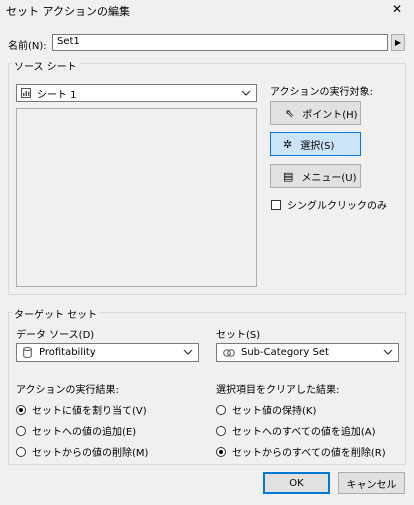  What do you see at coordinates (296, 483) in the screenshot?
I see `ok-button: OK` at bounding box center [296, 483].